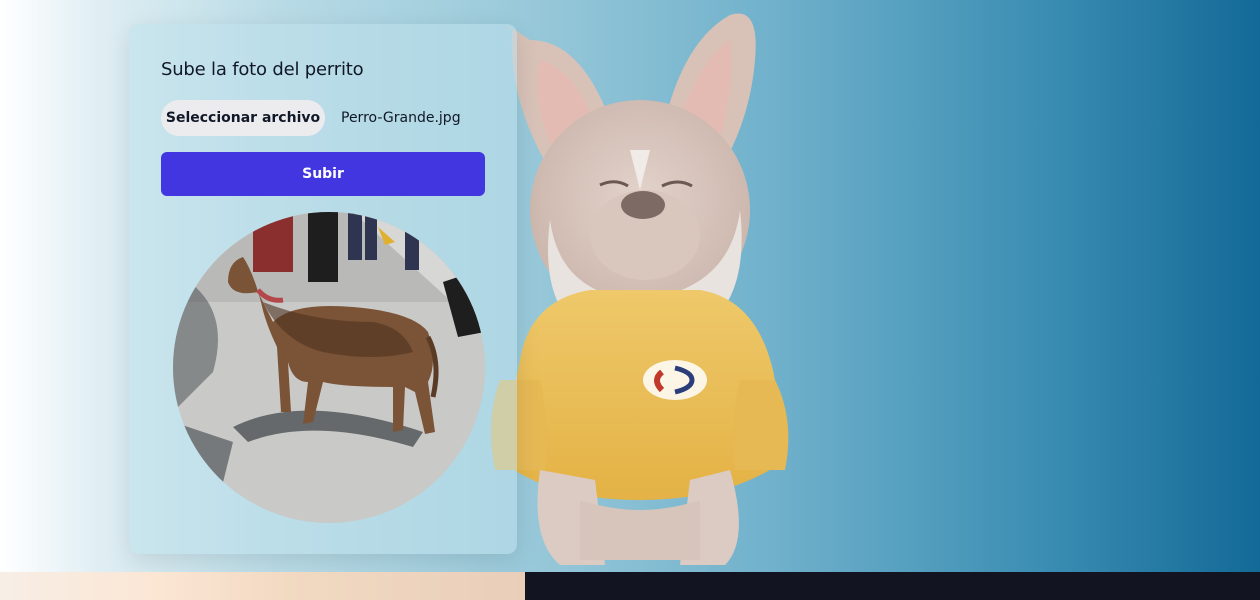 Image resolution: width=1260 pixels, height=600 pixels. Describe the element at coordinates (323, 174) in the screenshot. I see `upload-submit-button: Subir` at that location.